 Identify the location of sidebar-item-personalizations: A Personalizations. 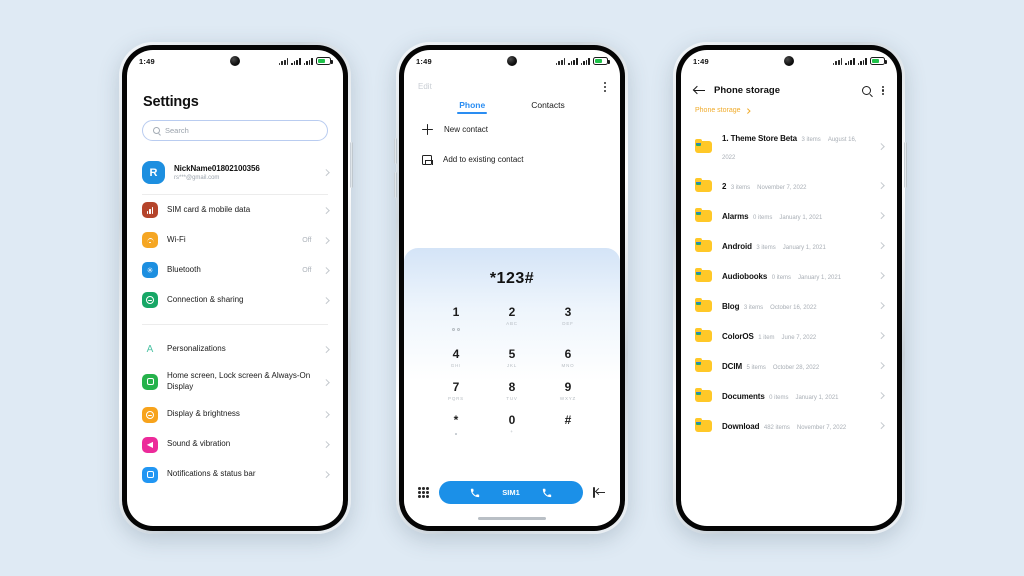
(235, 349).